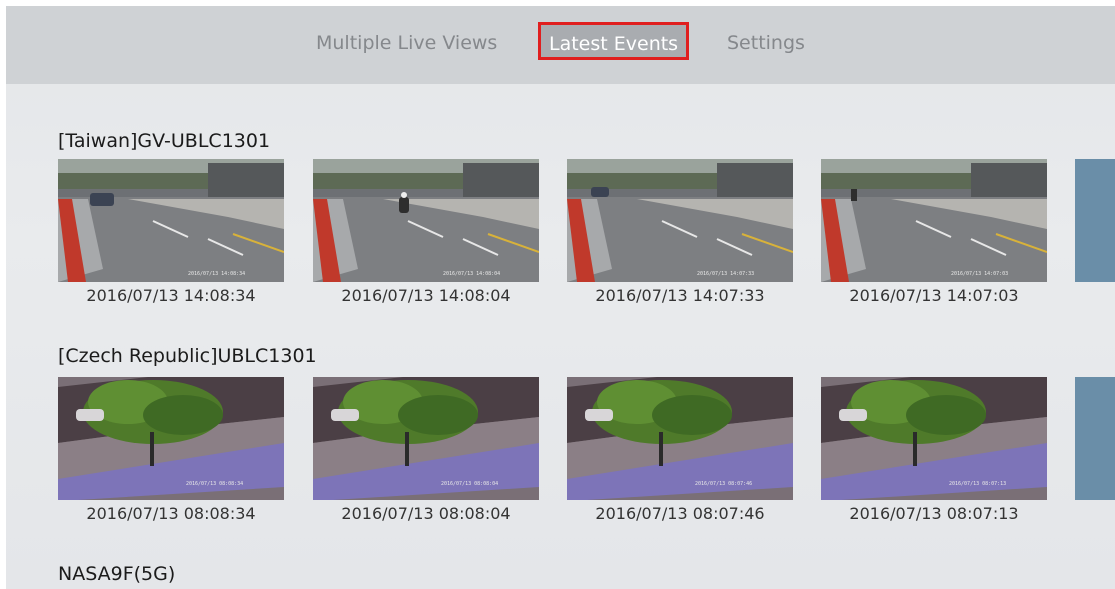 Image resolution: width=1115 pixels, height=589 pixels. What do you see at coordinates (426, 295) in the screenshot?
I see `event-timestamp: 2016/07/13 14:08:04` at bounding box center [426, 295].